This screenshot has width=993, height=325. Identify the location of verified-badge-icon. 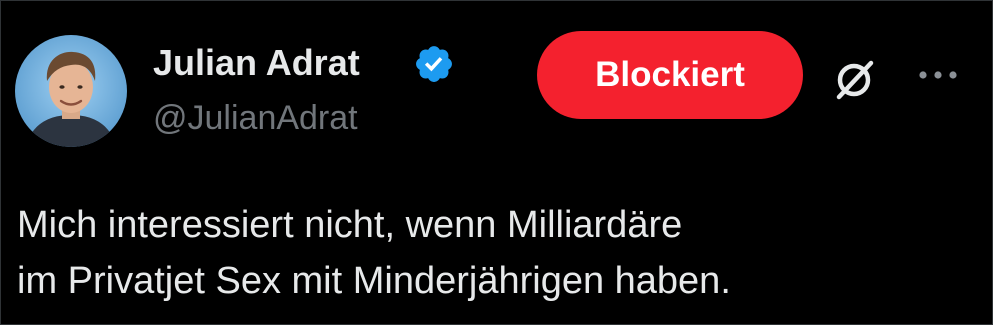
(434, 64).